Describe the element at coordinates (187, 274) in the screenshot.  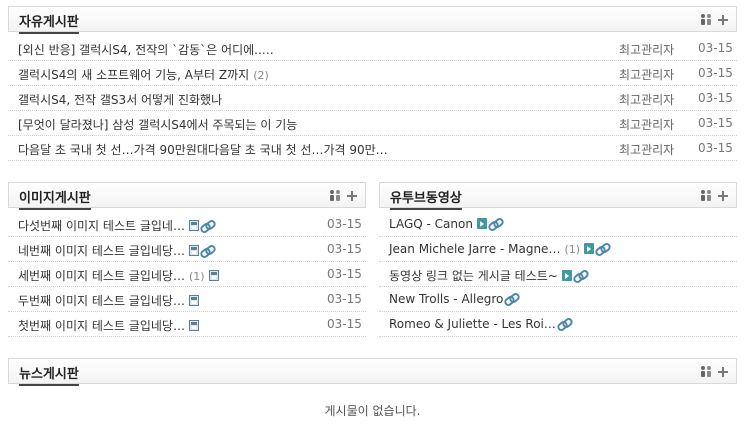
I see `list-item: 세번째 이미지 테스트 글입네당… (1) 03-15` at that location.